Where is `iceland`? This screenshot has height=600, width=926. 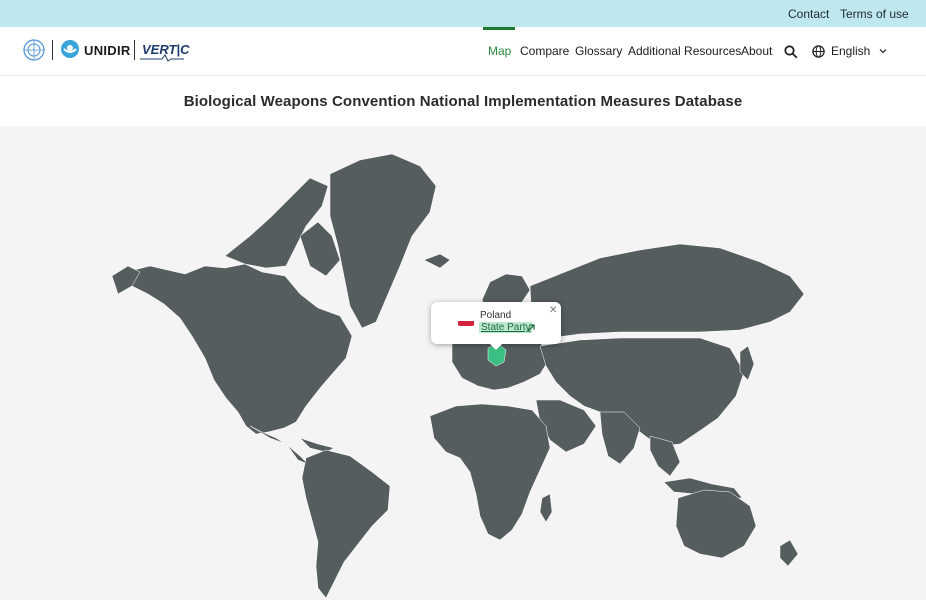
iceland is located at coordinates (437, 261).